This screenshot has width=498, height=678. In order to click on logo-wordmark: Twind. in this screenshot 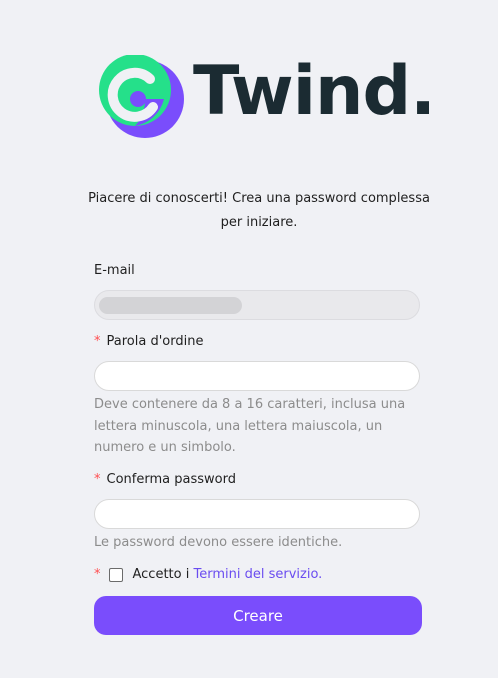, I will do `click(314, 91)`.